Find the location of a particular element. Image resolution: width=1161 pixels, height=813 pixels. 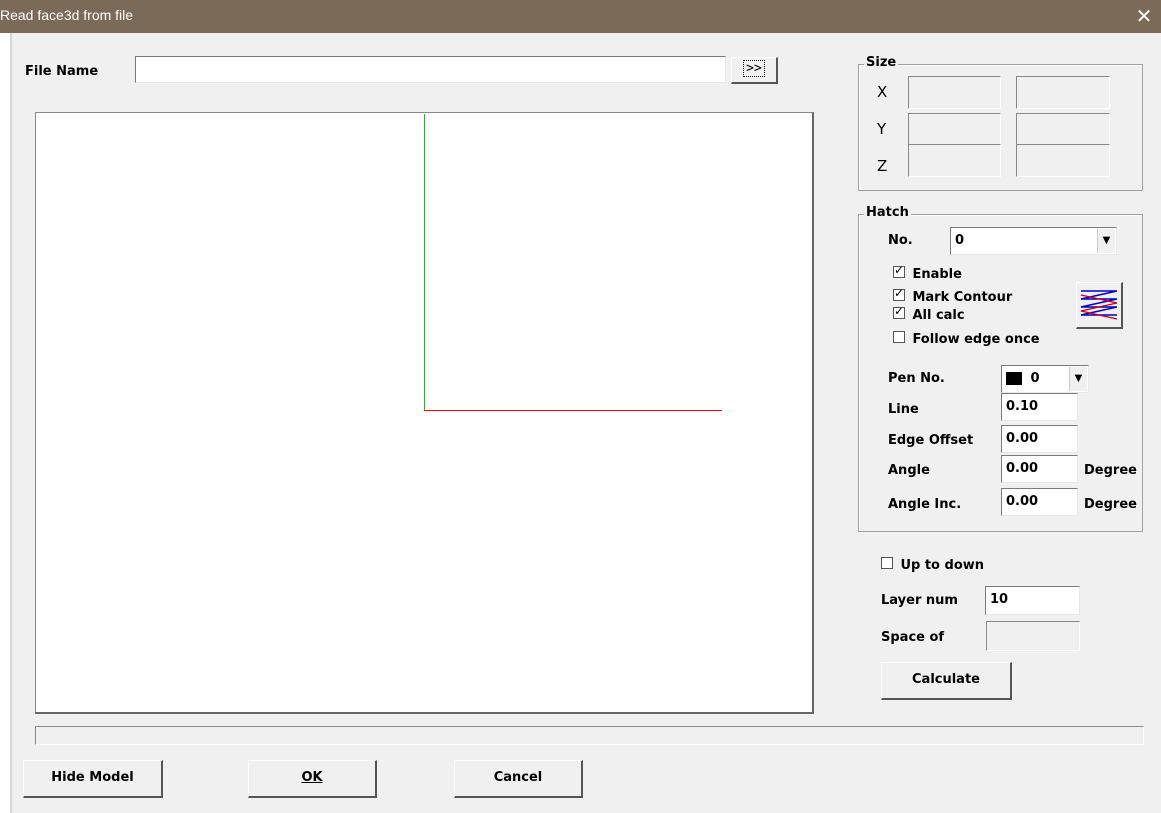

cancel-button: Cancel is located at coordinates (518, 779).